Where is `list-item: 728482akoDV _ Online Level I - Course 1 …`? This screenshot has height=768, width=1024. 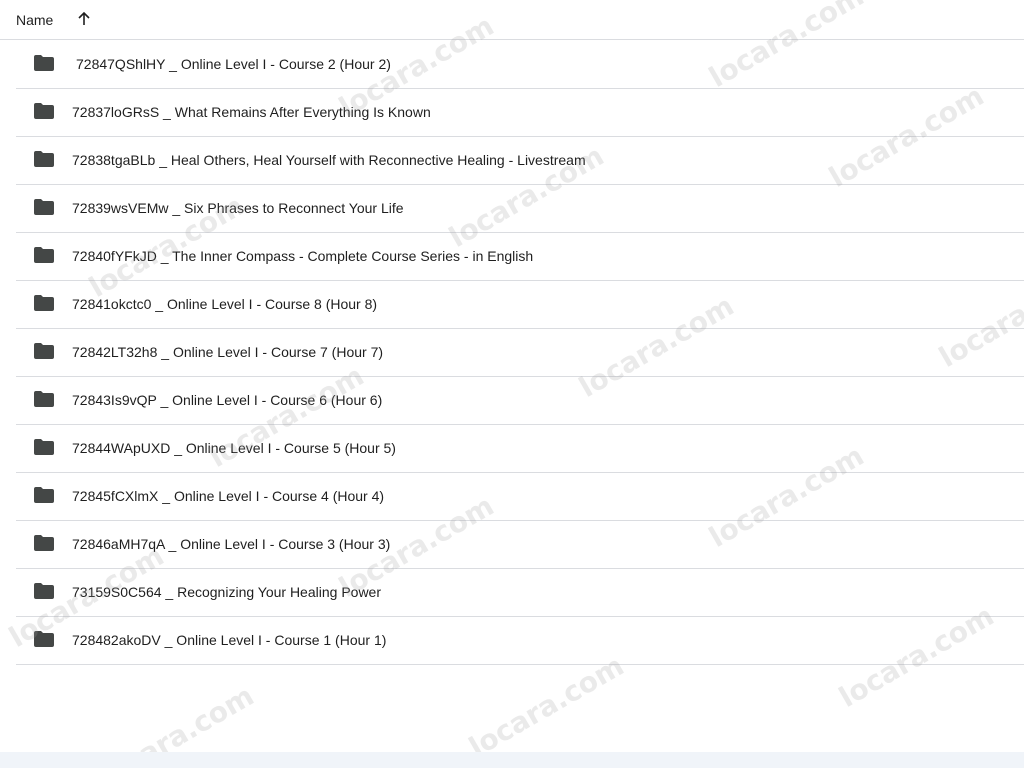
list-item: 728482akoDV _ Online Level I - Course 1 … is located at coordinates (520, 641).